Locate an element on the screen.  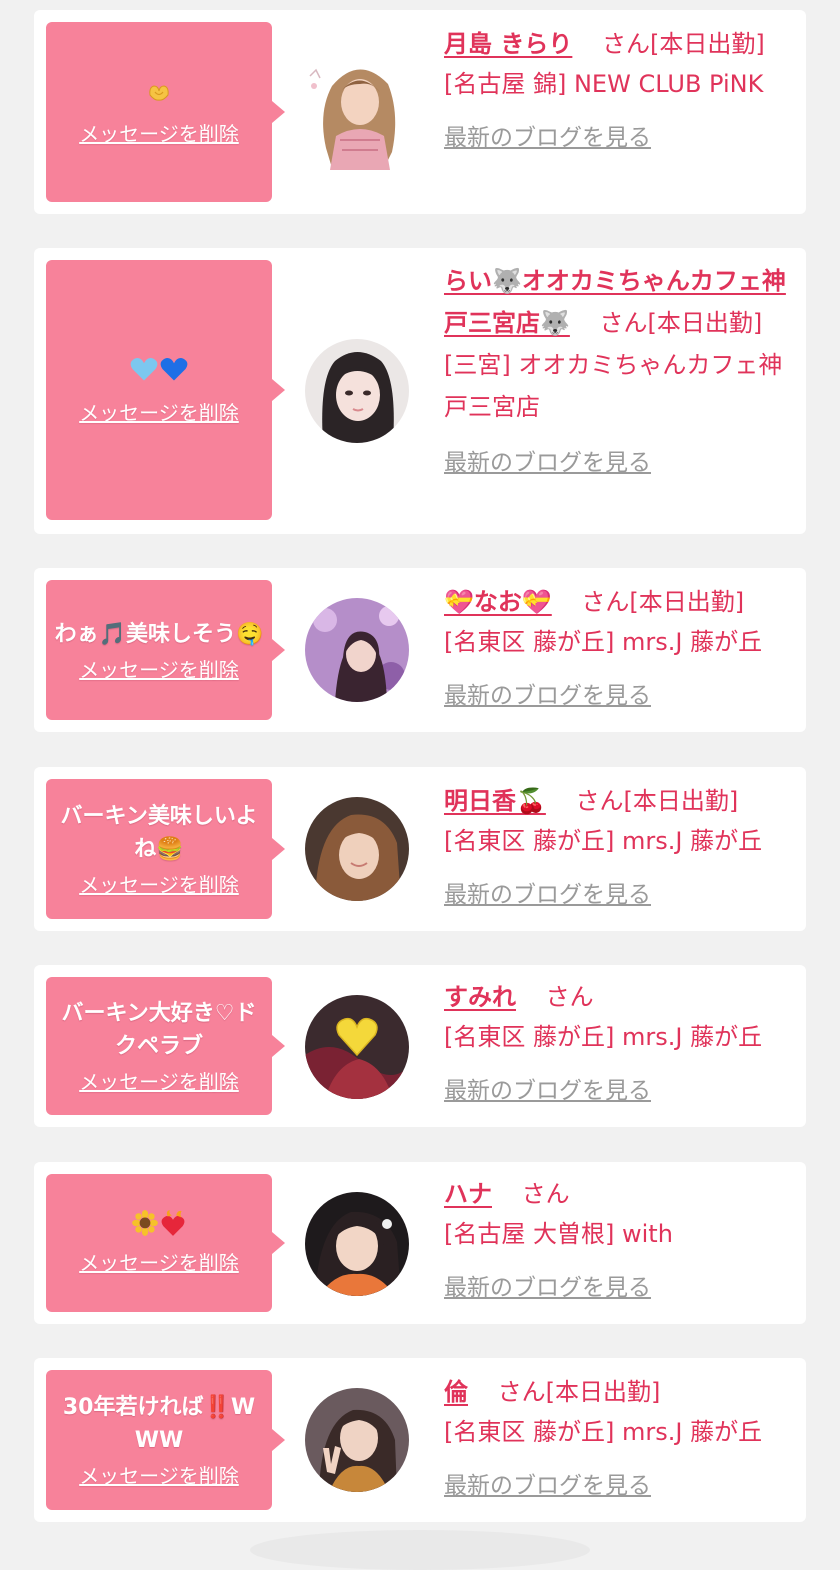
shop-info: [名古屋 錦] NEW CLUB PiNK is located at coordinates (604, 84).